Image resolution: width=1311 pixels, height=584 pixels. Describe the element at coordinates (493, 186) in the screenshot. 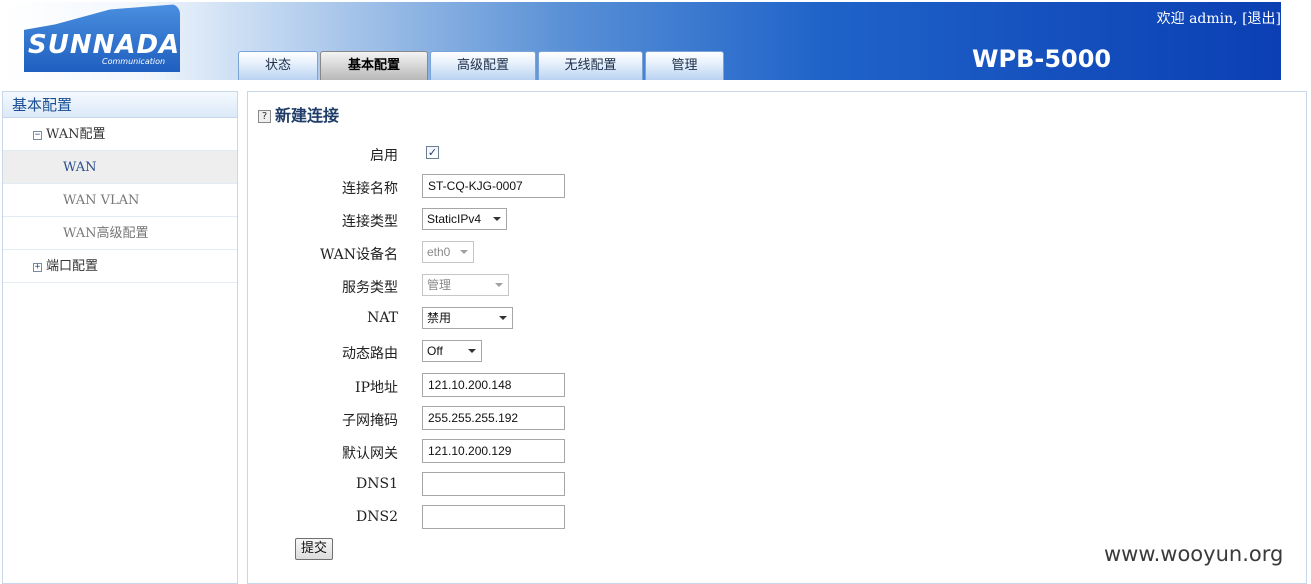

I see `connection-name-input` at that location.